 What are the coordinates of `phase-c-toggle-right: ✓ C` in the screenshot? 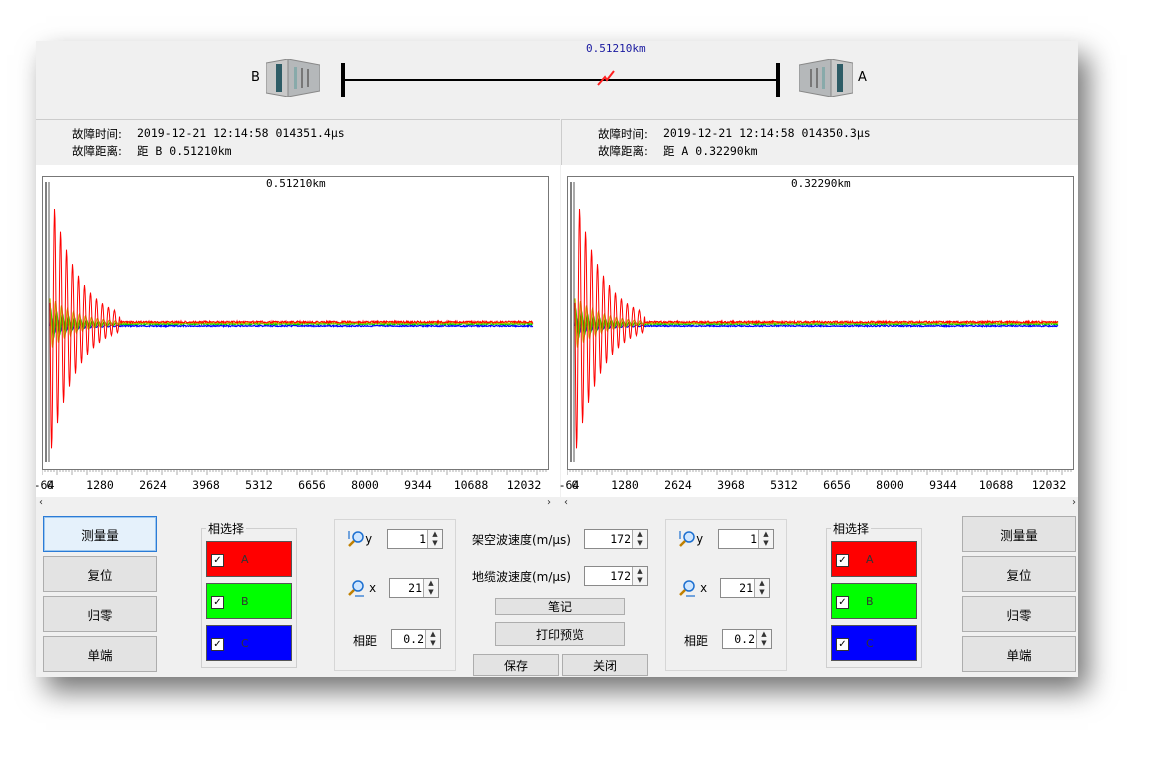 It's located at (874, 643).